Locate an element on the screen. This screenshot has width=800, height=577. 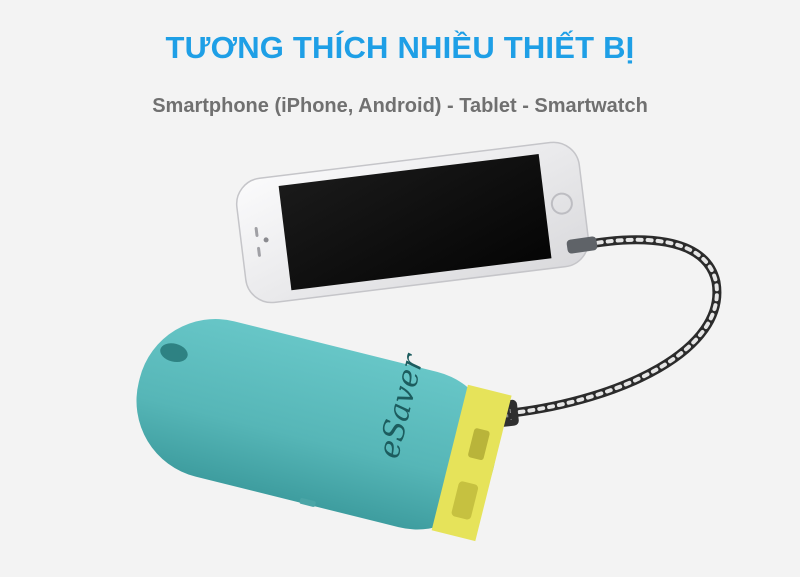
headline: TƯƠNG THÍCH NHIỀU THIẾT BỊ is located at coordinates (400, 47).